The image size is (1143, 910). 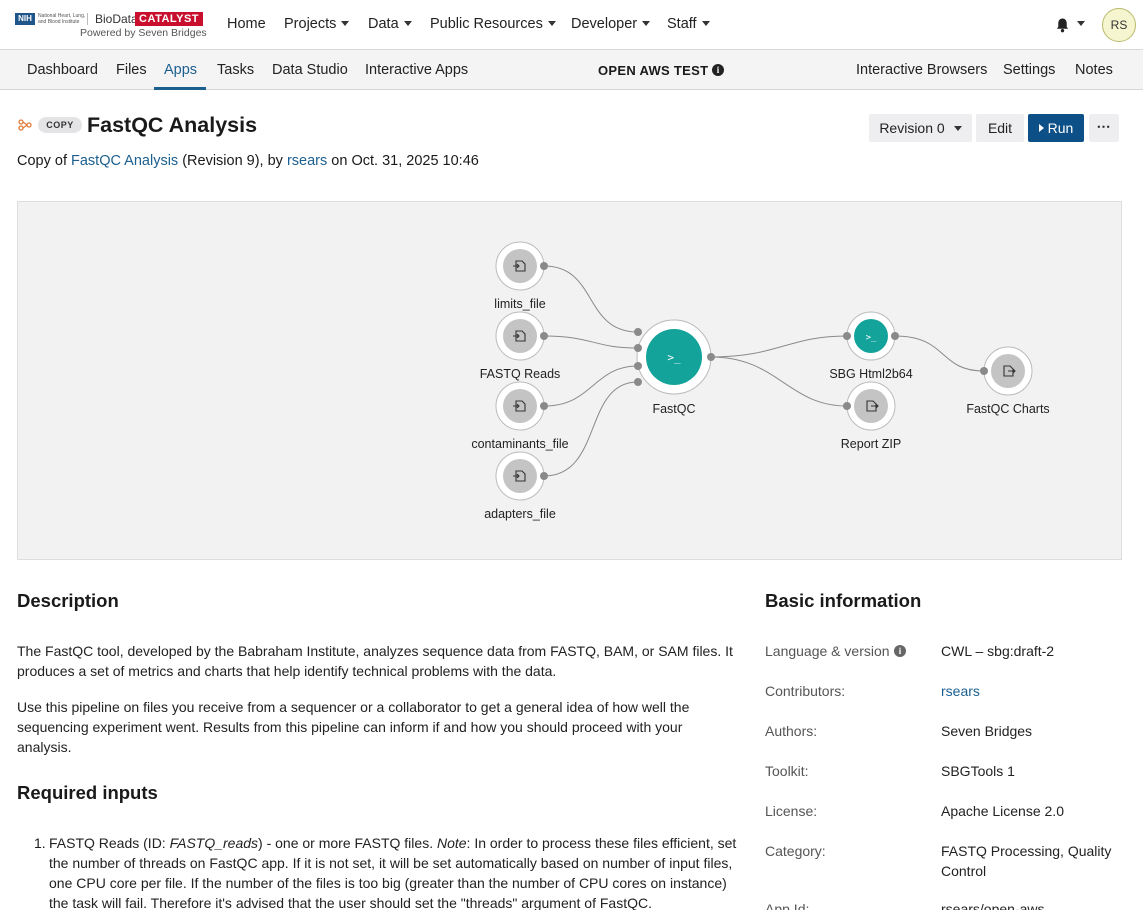 I want to click on output-node-report-zip: Report ZIP, so click(x=871, y=416).